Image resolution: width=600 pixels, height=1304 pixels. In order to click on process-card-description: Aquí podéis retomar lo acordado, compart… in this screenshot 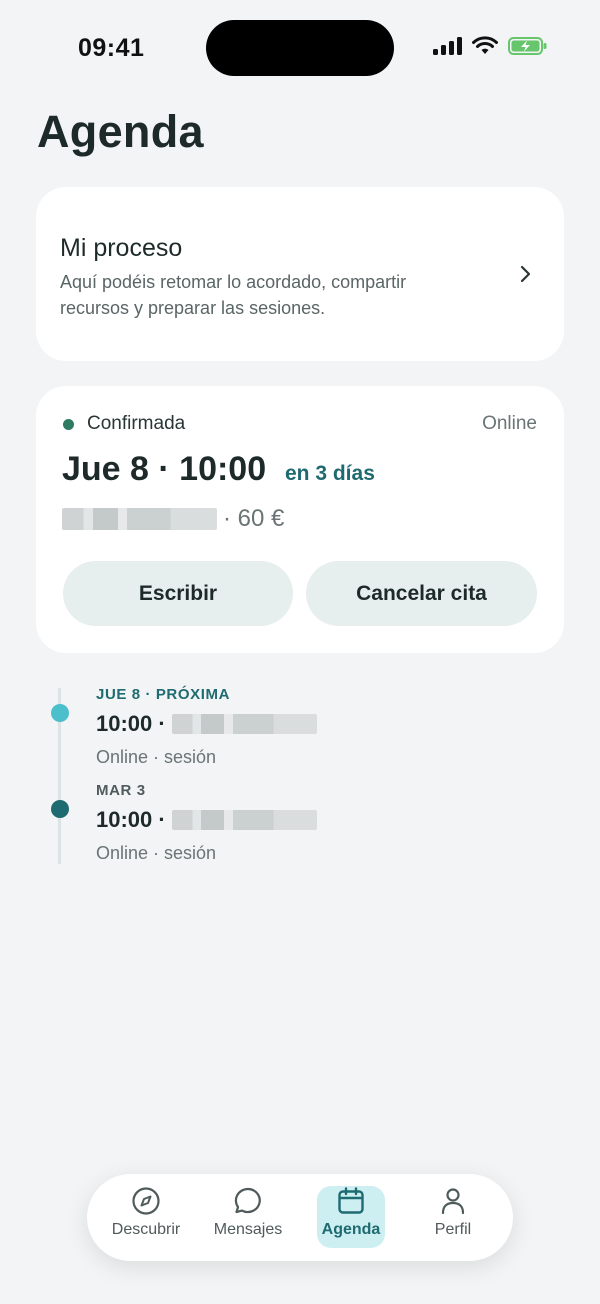, I will do `click(233, 295)`.